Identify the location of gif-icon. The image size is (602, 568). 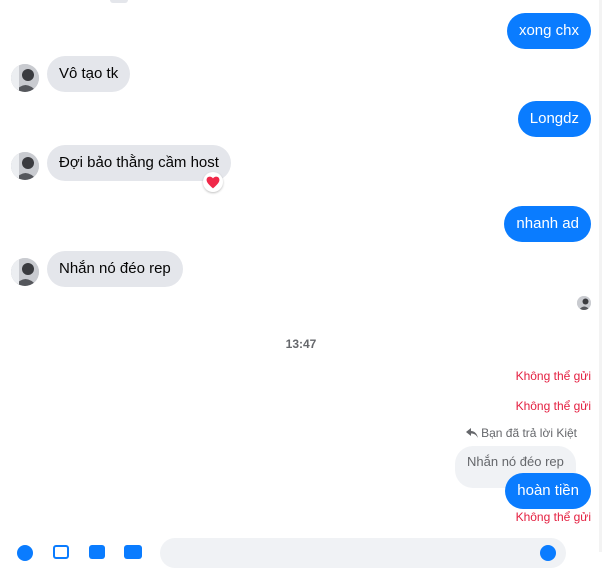
(133, 552).